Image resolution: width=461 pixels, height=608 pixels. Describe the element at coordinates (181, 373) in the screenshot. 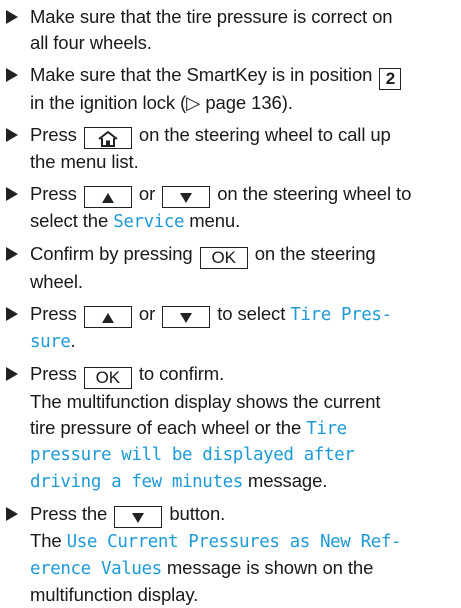

I see `step-text: to confirm.` at that location.